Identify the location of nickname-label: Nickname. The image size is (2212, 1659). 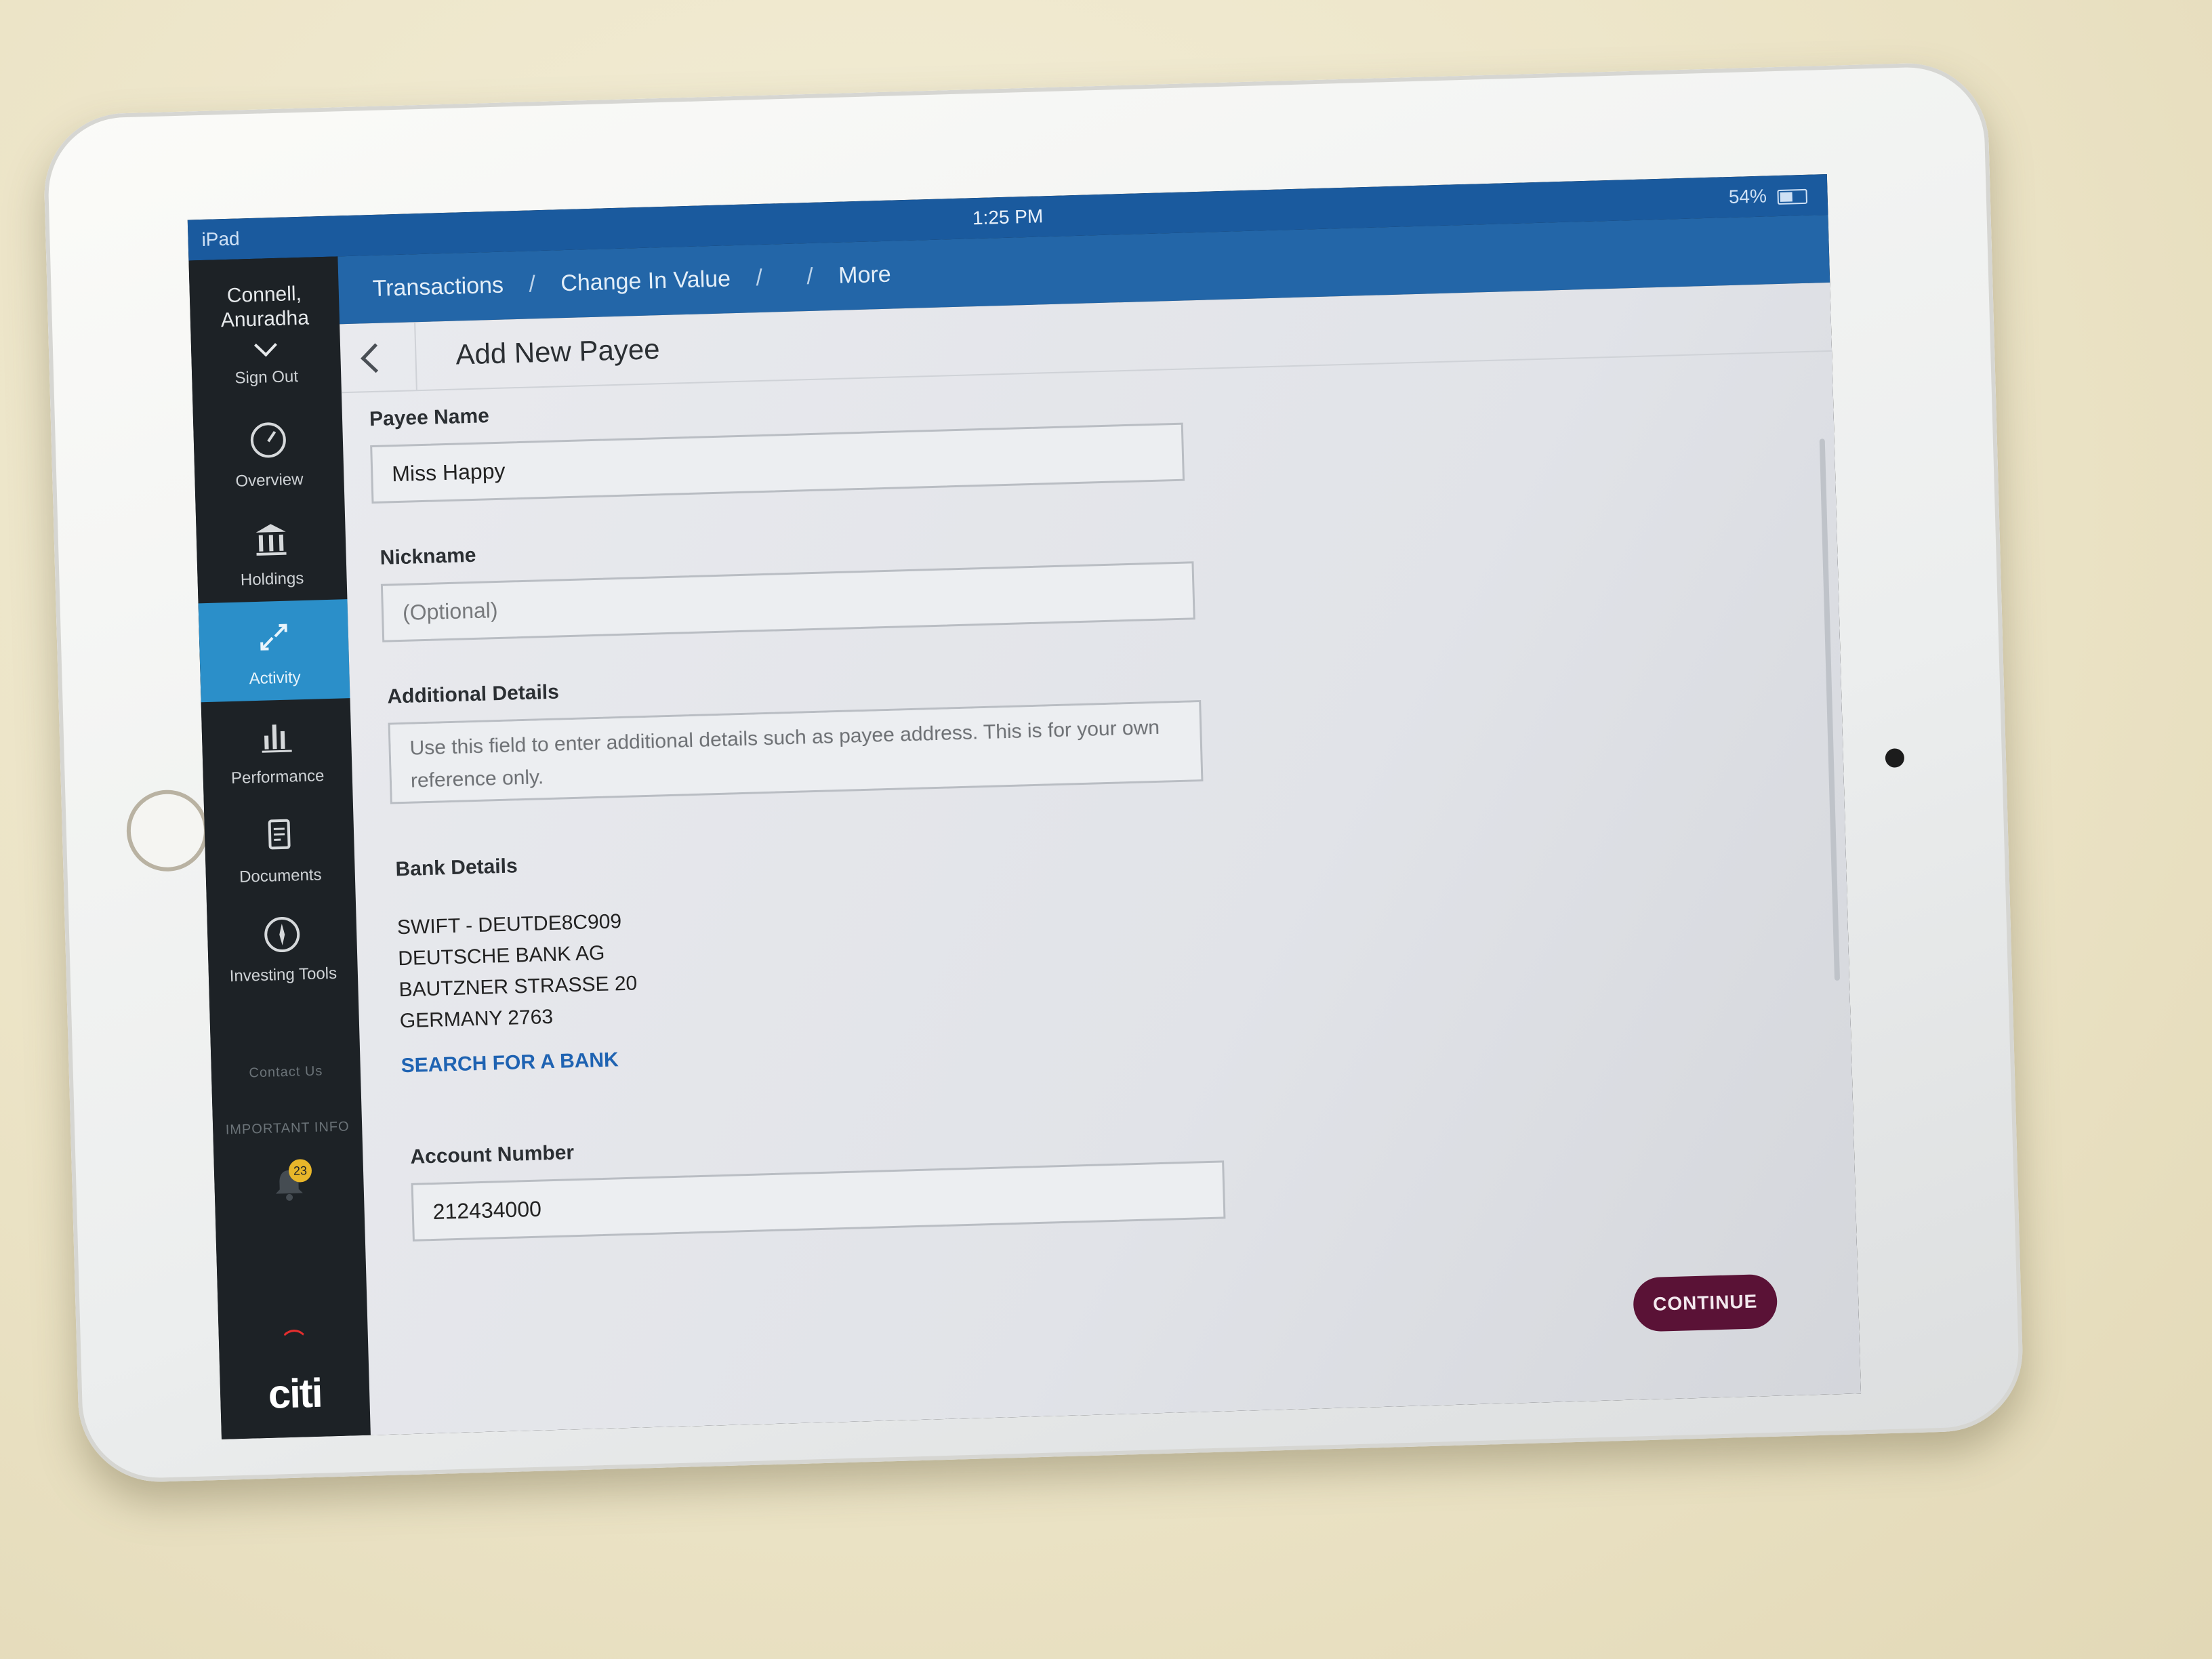
(428, 557).